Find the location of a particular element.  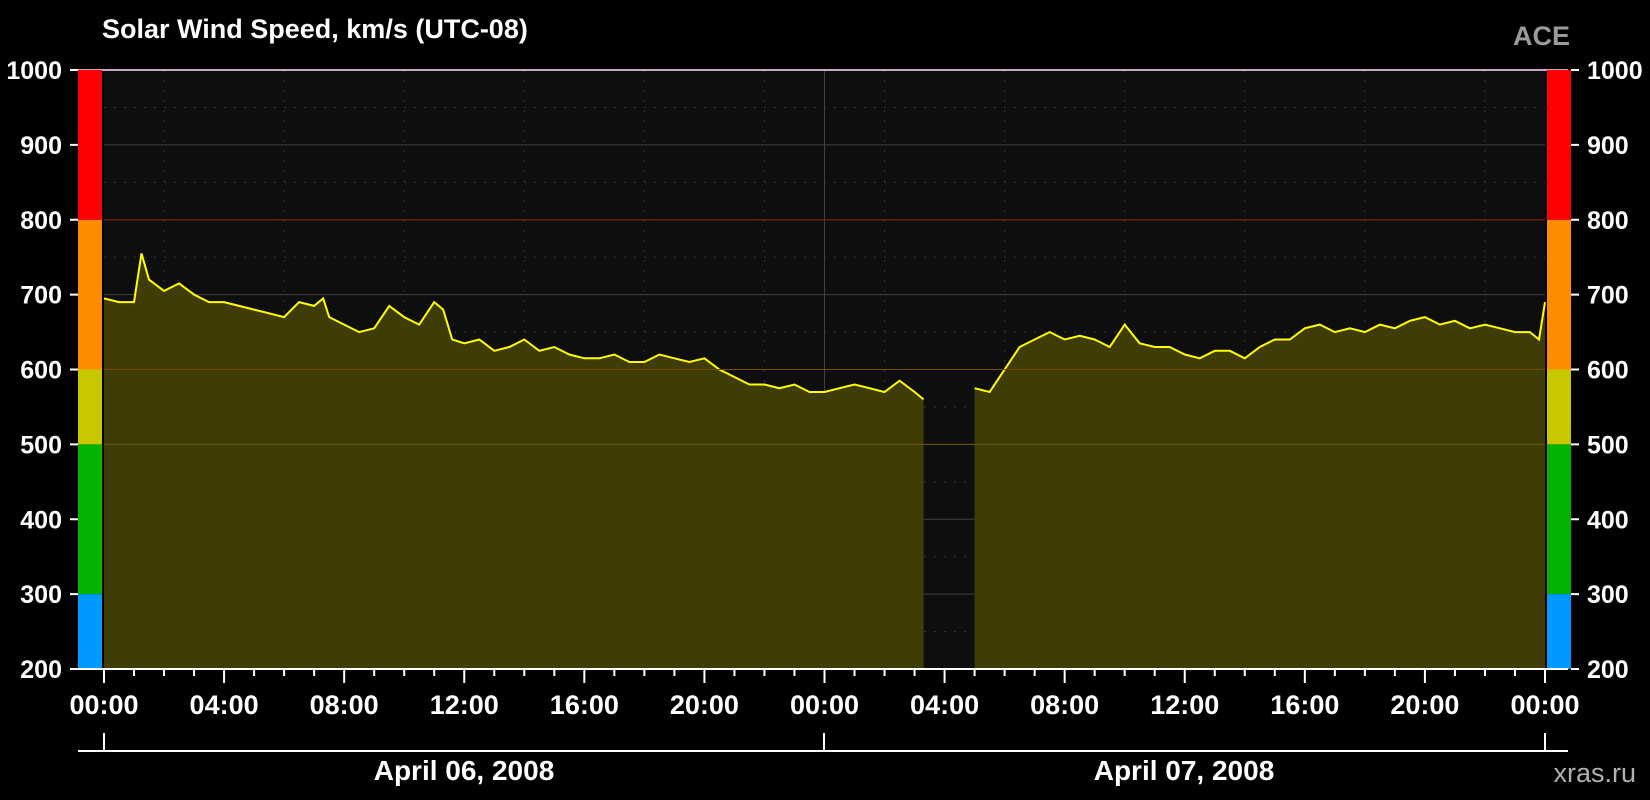

credit-label: xras.ru is located at coordinates (1594, 773).